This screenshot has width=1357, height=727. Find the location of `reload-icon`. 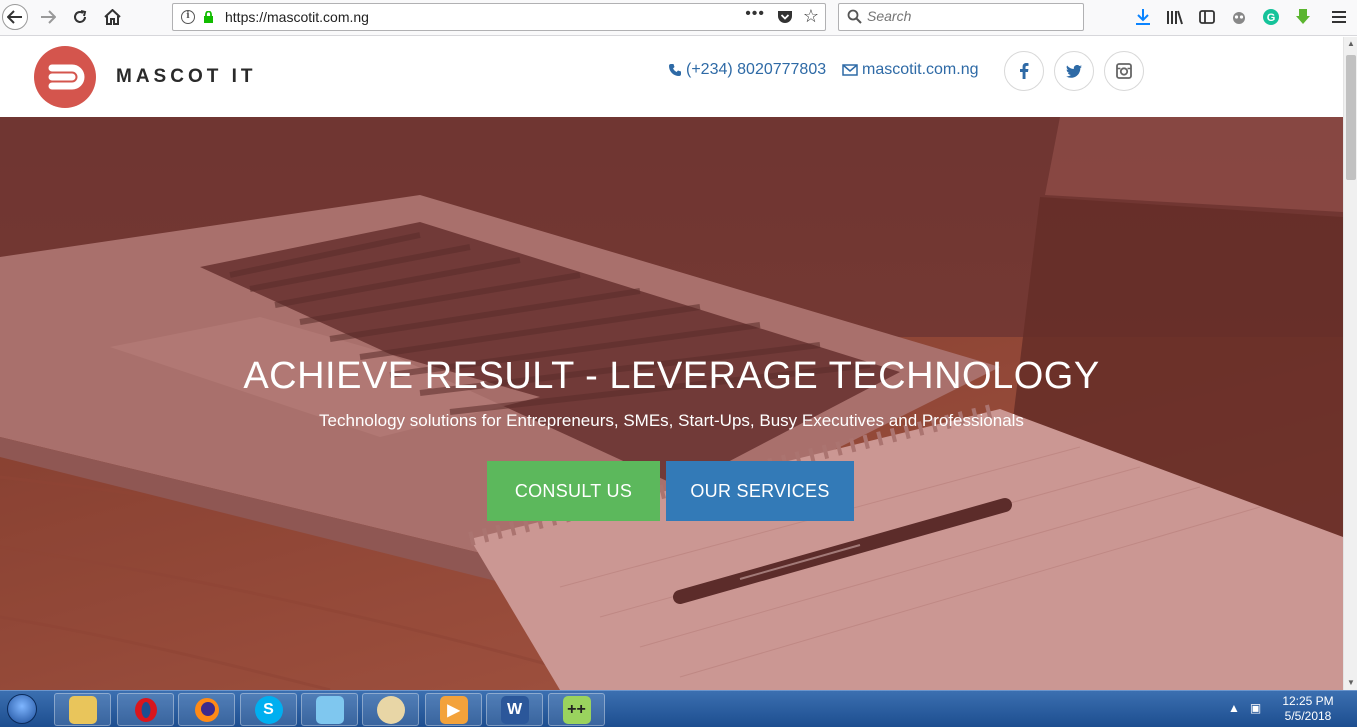

reload-icon is located at coordinates (80, 16).